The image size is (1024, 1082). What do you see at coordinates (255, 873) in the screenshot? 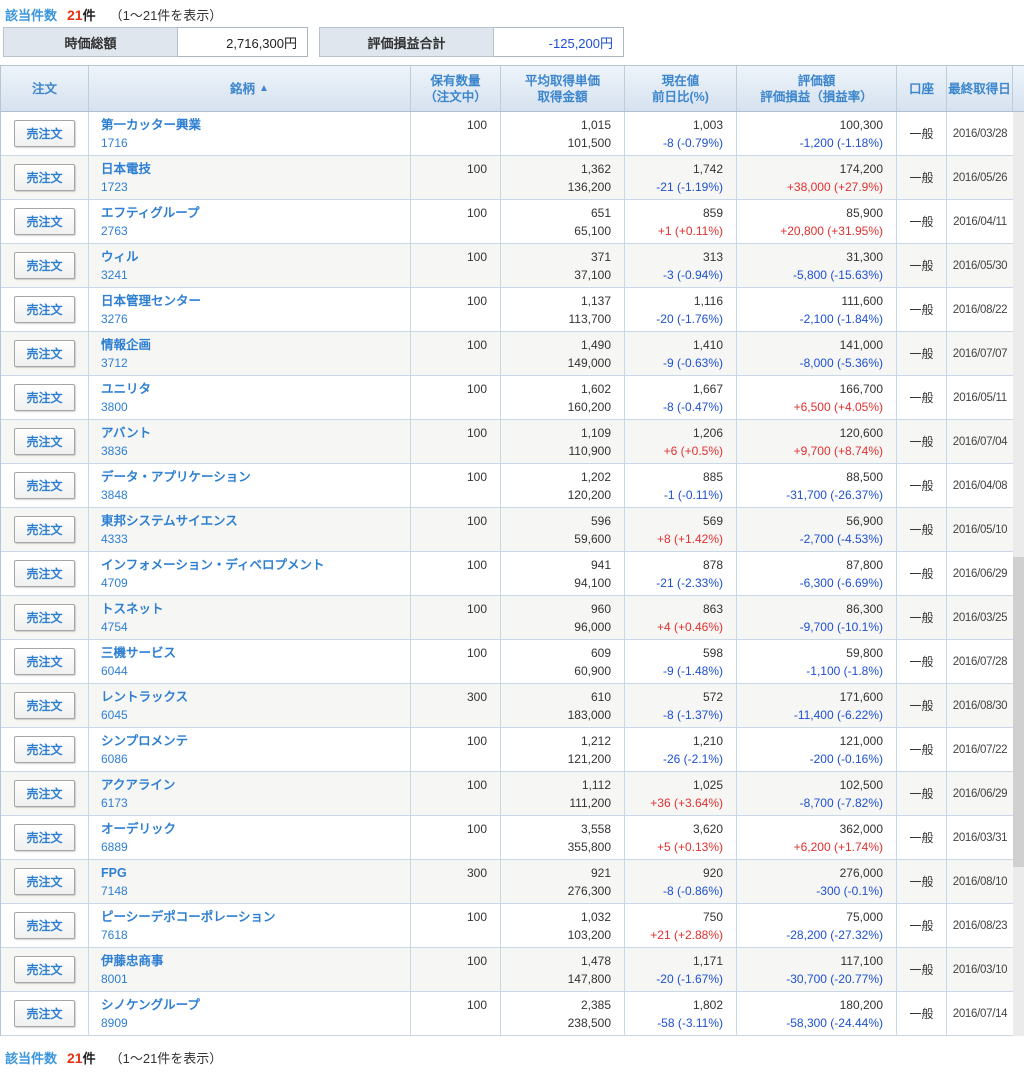
I see `stock-name-link: FPG` at bounding box center [255, 873].